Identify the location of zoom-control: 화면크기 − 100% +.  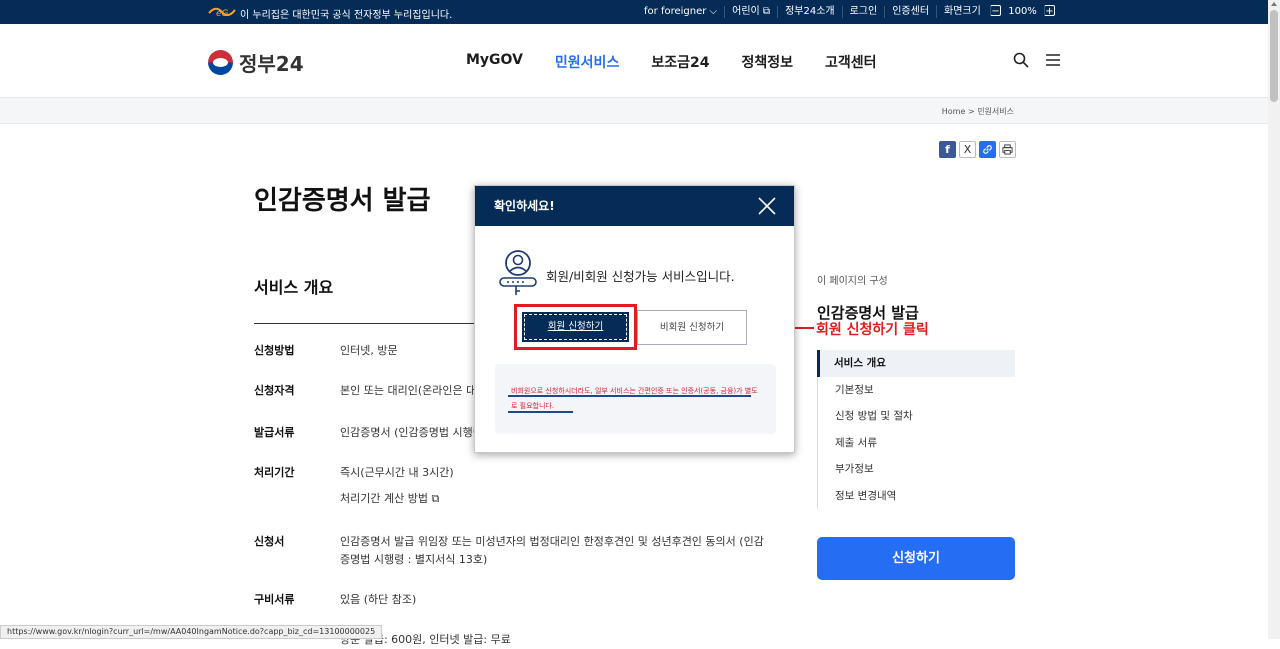
(1000, 11).